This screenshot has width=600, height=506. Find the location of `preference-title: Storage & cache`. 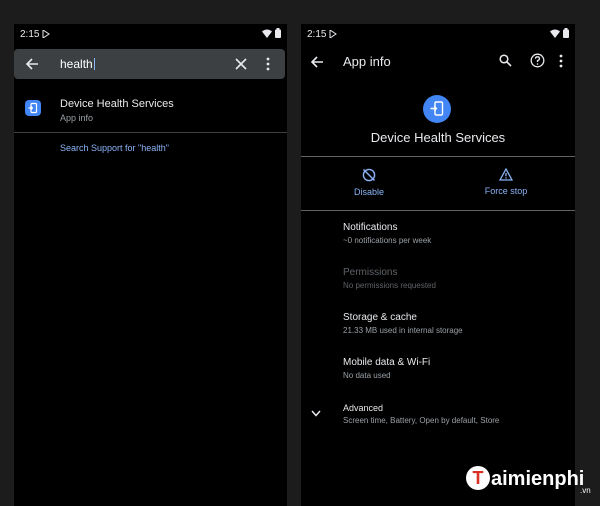

preference-title: Storage & cache is located at coordinates (380, 317).